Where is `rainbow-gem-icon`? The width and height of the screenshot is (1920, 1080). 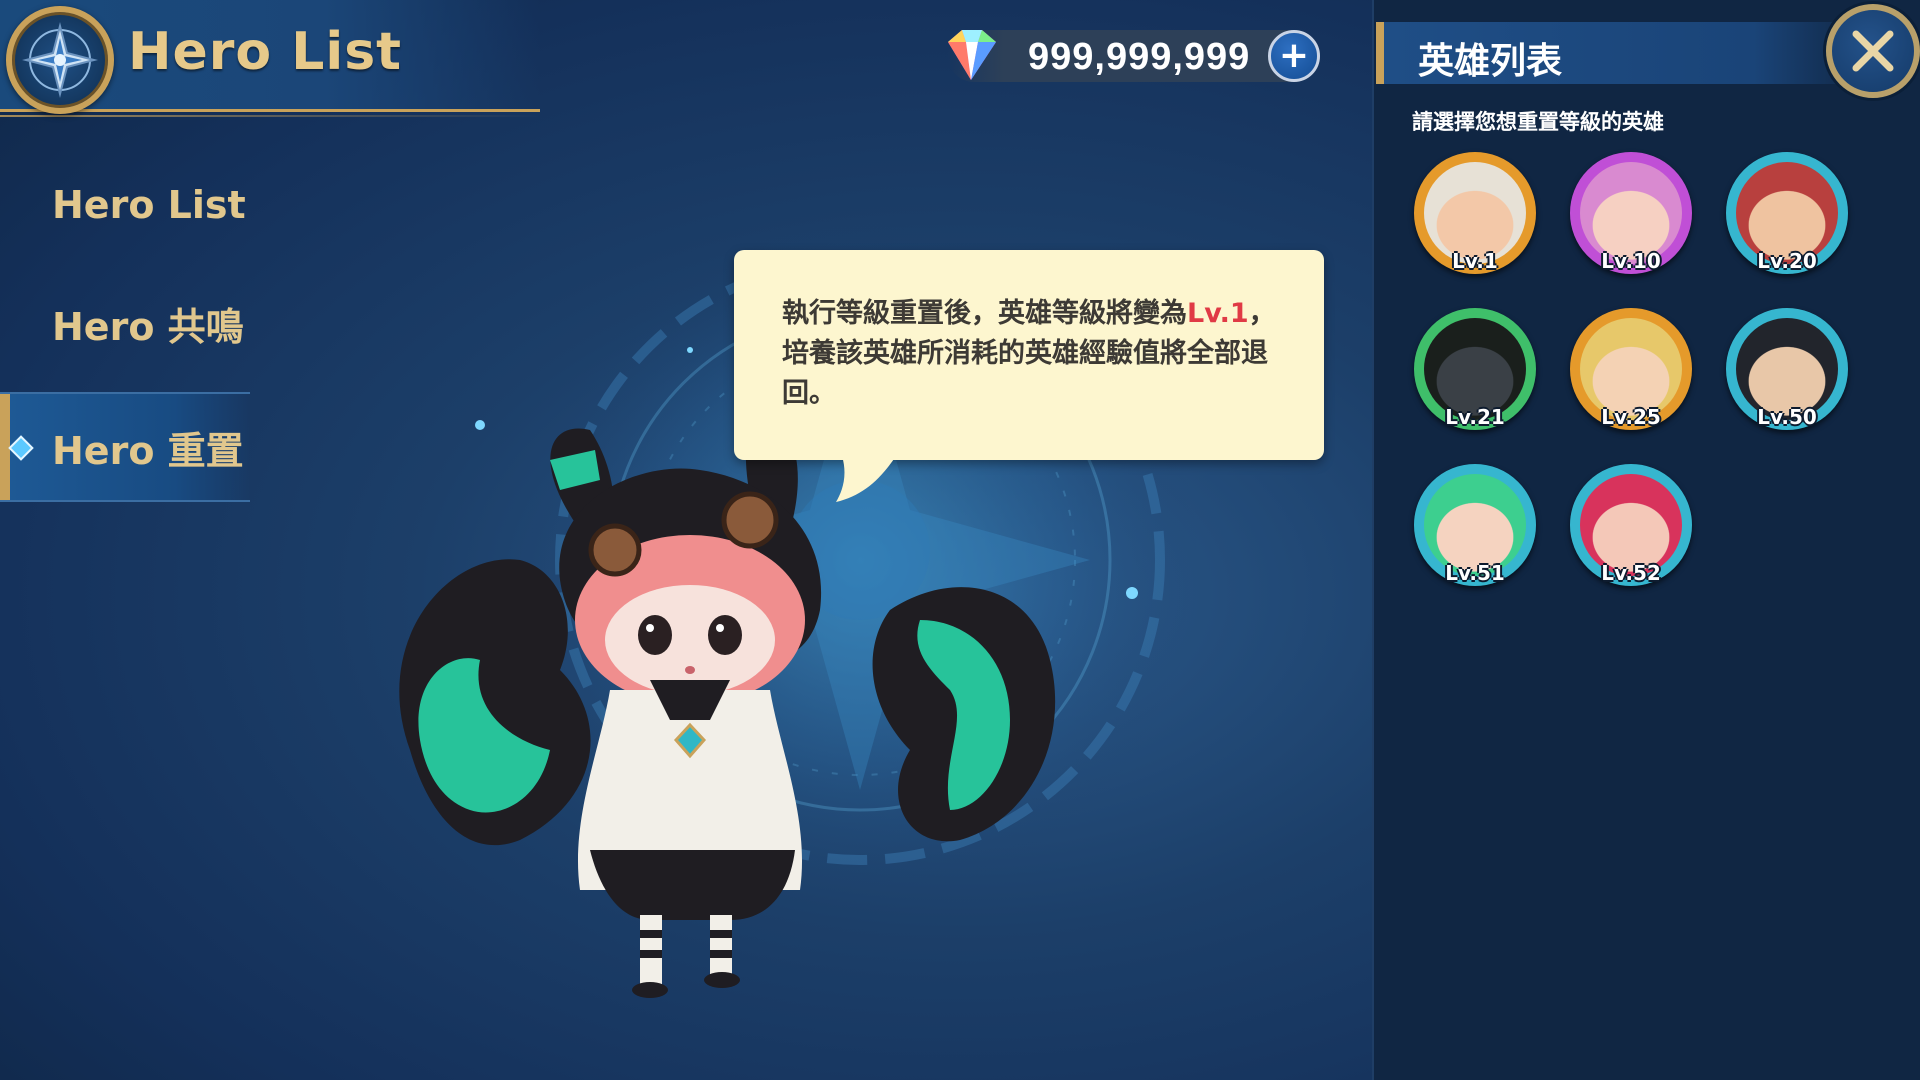 rainbow-gem-icon is located at coordinates (972, 55).